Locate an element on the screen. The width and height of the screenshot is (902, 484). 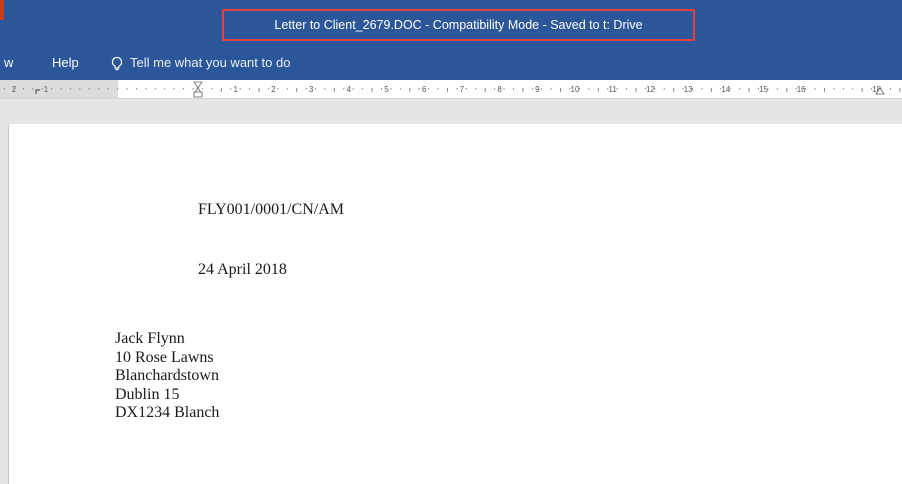
ruler-scale: 123456789101112131415161821 is located at coordinates (451, 89).